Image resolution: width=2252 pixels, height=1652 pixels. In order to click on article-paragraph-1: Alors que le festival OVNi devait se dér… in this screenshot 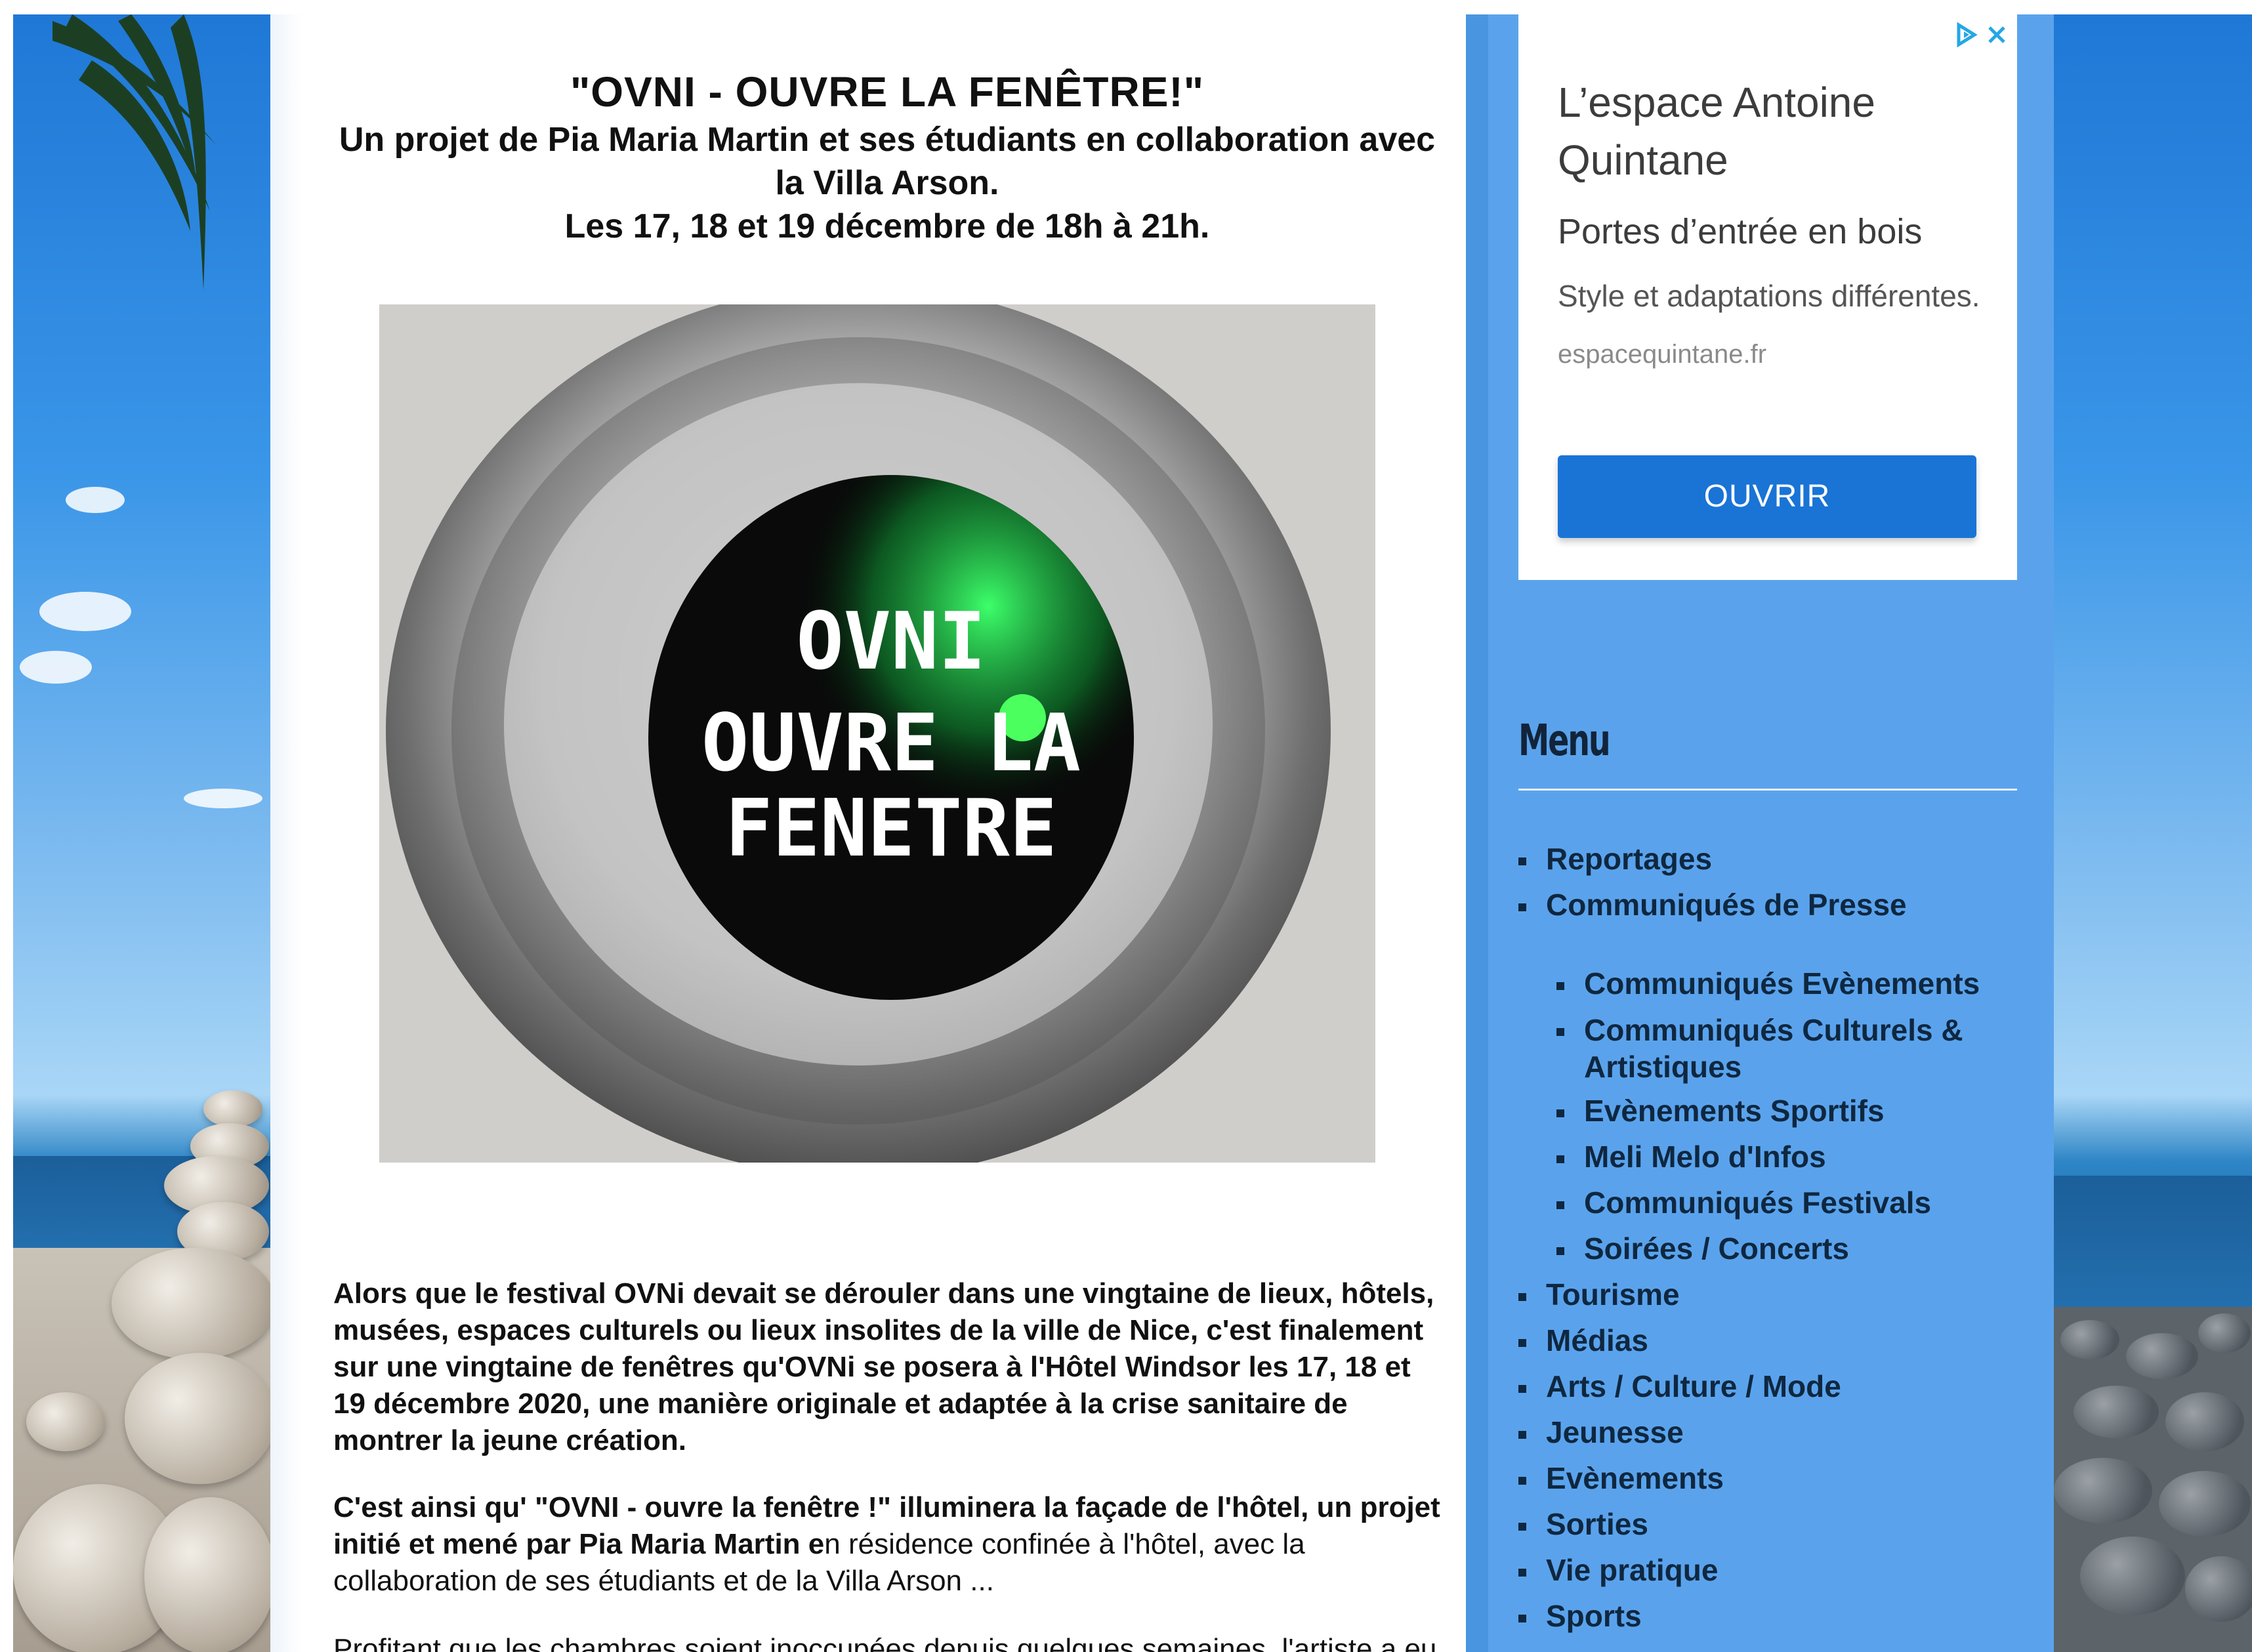, I will do `click(883, 1367)`.